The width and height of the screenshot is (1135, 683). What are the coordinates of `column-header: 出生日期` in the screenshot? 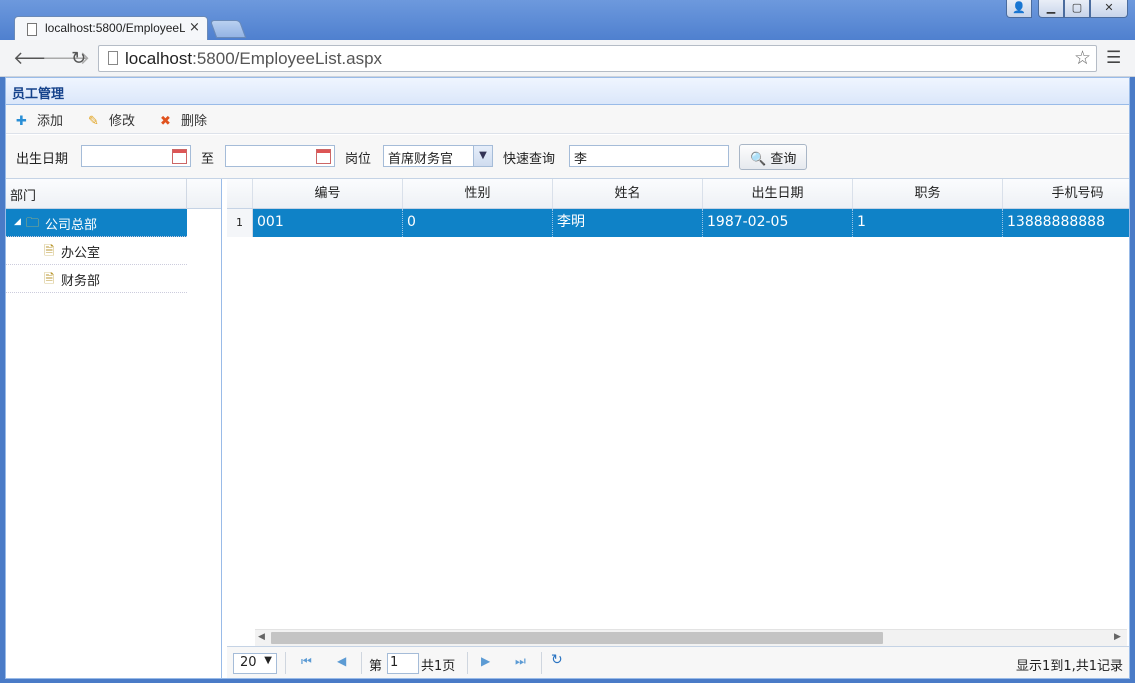 It's located at (778, 193).